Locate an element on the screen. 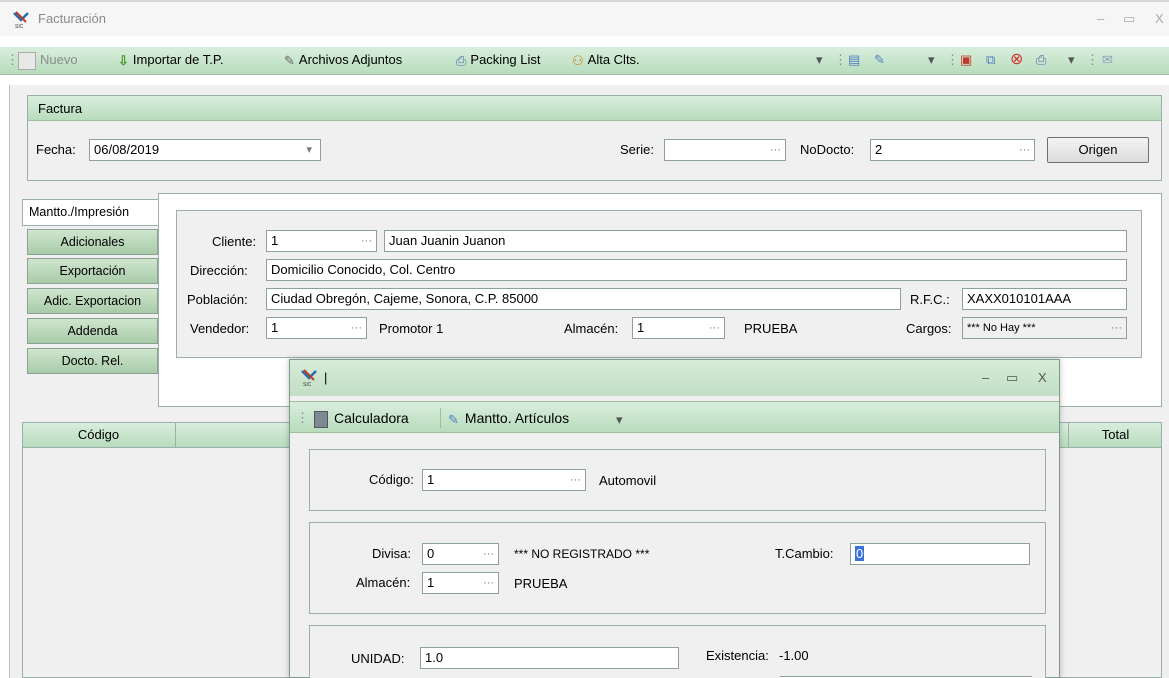  factura-title: Factura is located at coordinates (60, 108).